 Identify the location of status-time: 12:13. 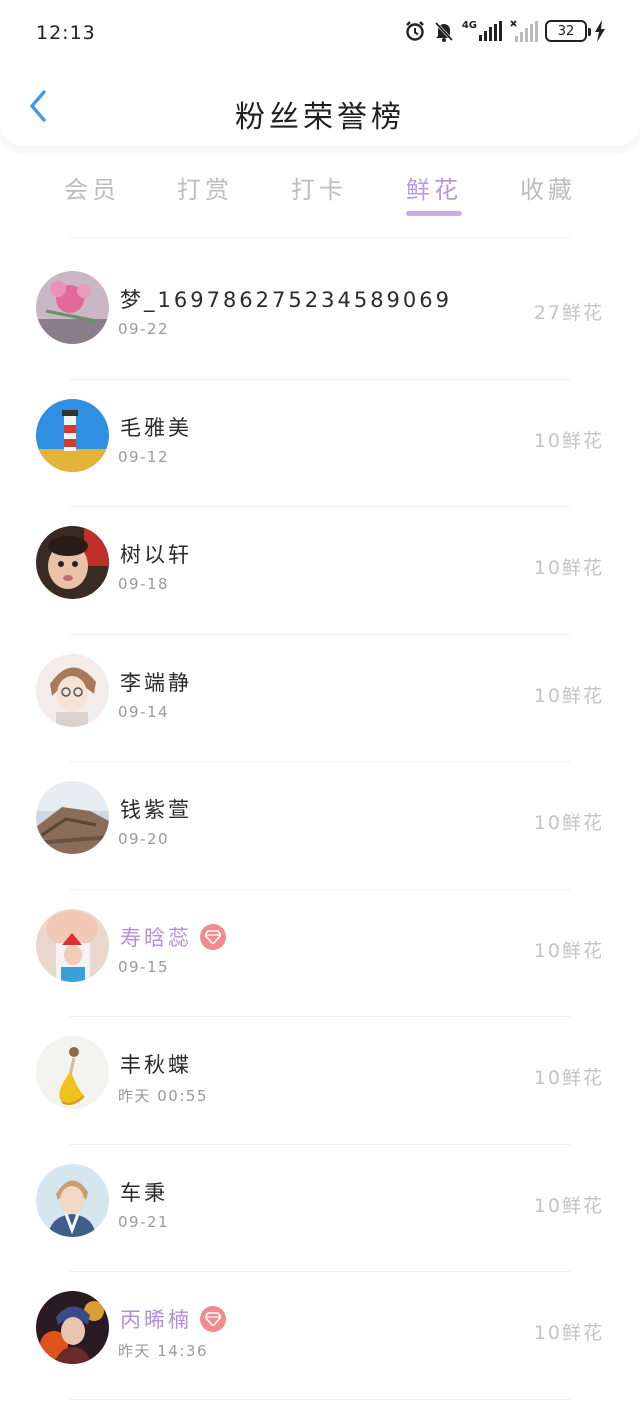
(66, 33).